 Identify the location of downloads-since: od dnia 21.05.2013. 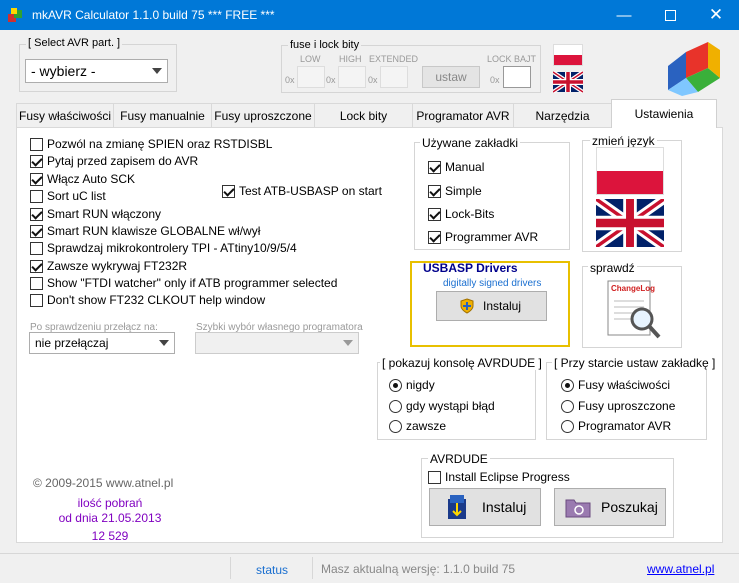
(110, 518).